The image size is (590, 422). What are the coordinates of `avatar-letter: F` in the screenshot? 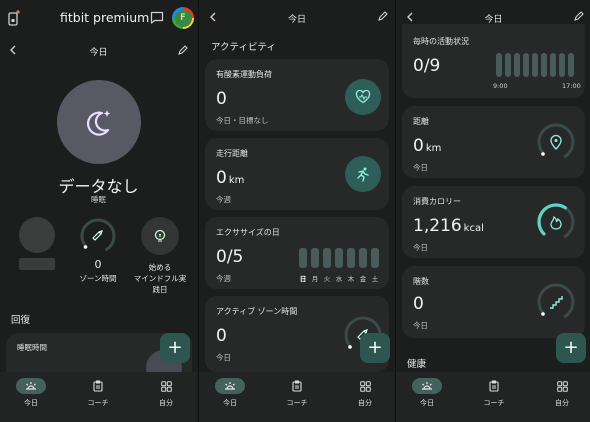 It's located at (183, 18).